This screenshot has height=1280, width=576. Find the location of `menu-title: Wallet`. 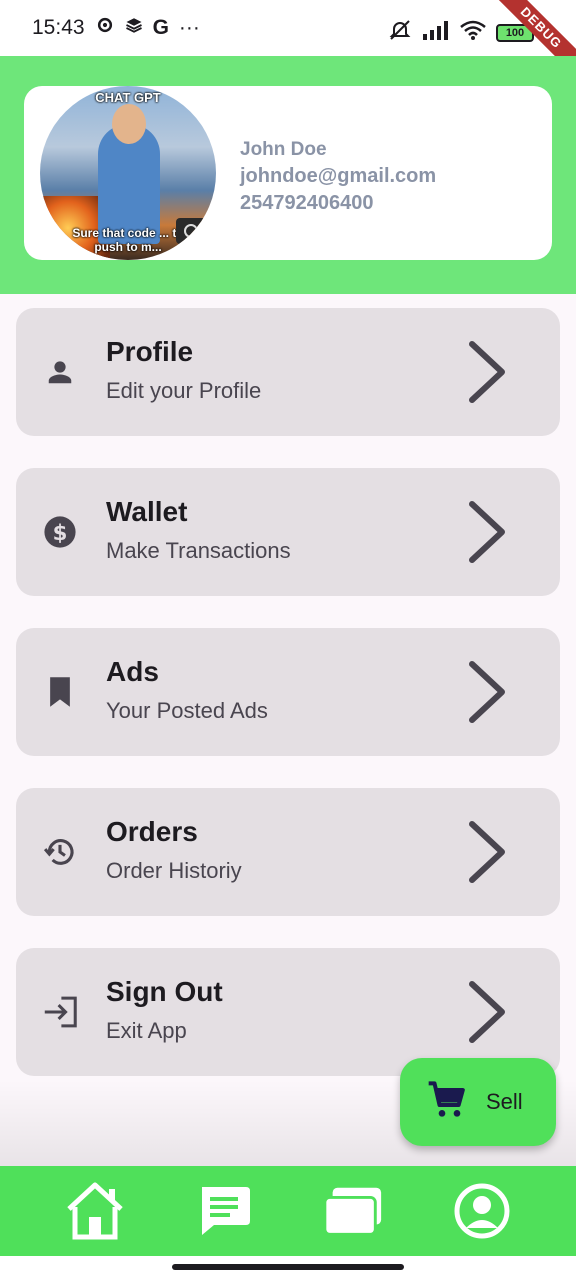

menu-title: Wallet is located at coordinates (147, 511).